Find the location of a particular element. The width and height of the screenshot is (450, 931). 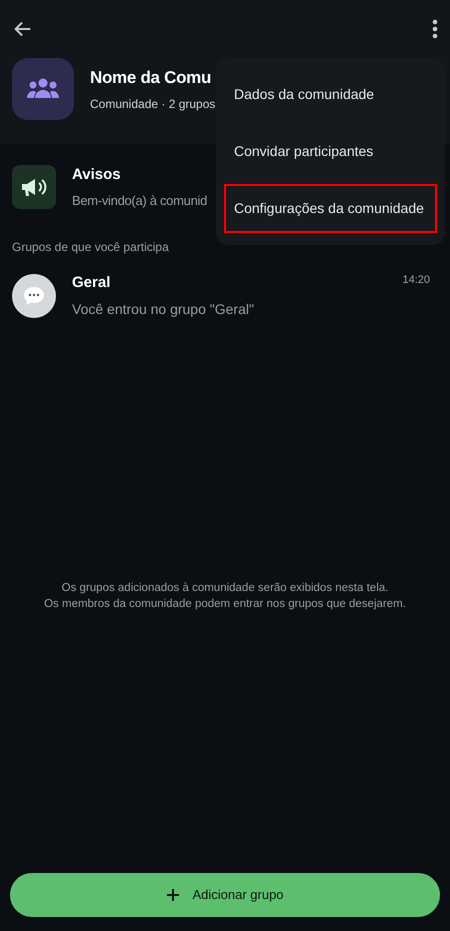

plus-icon is located at coordinates (173, 895).